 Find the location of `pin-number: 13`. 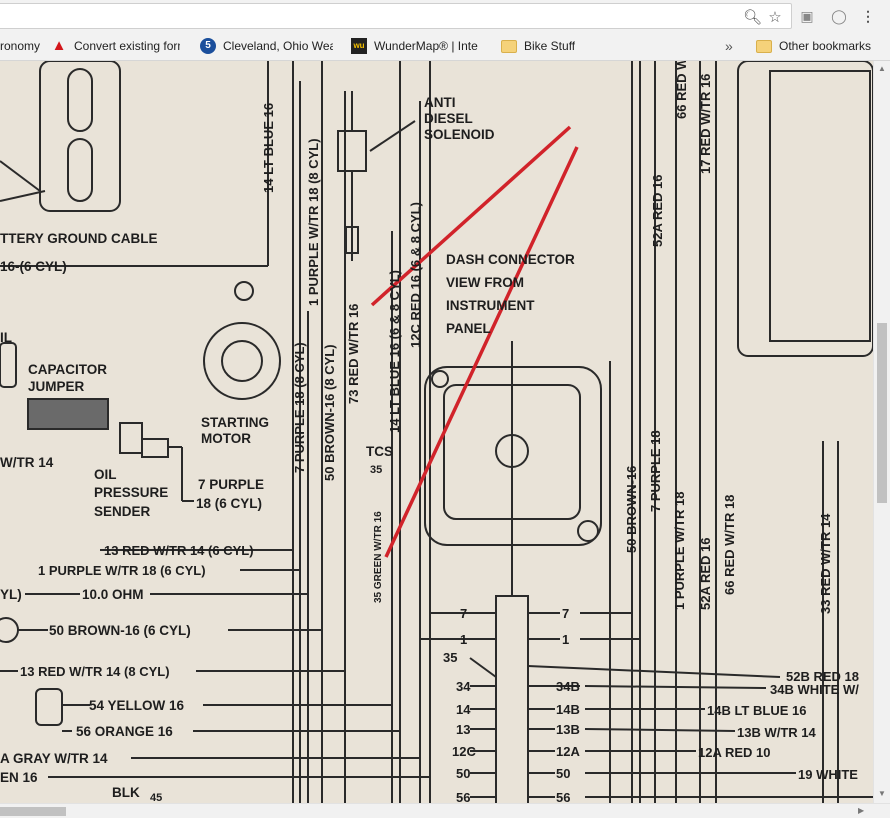

pin-number: 13 is located at coordinates (463, 729).